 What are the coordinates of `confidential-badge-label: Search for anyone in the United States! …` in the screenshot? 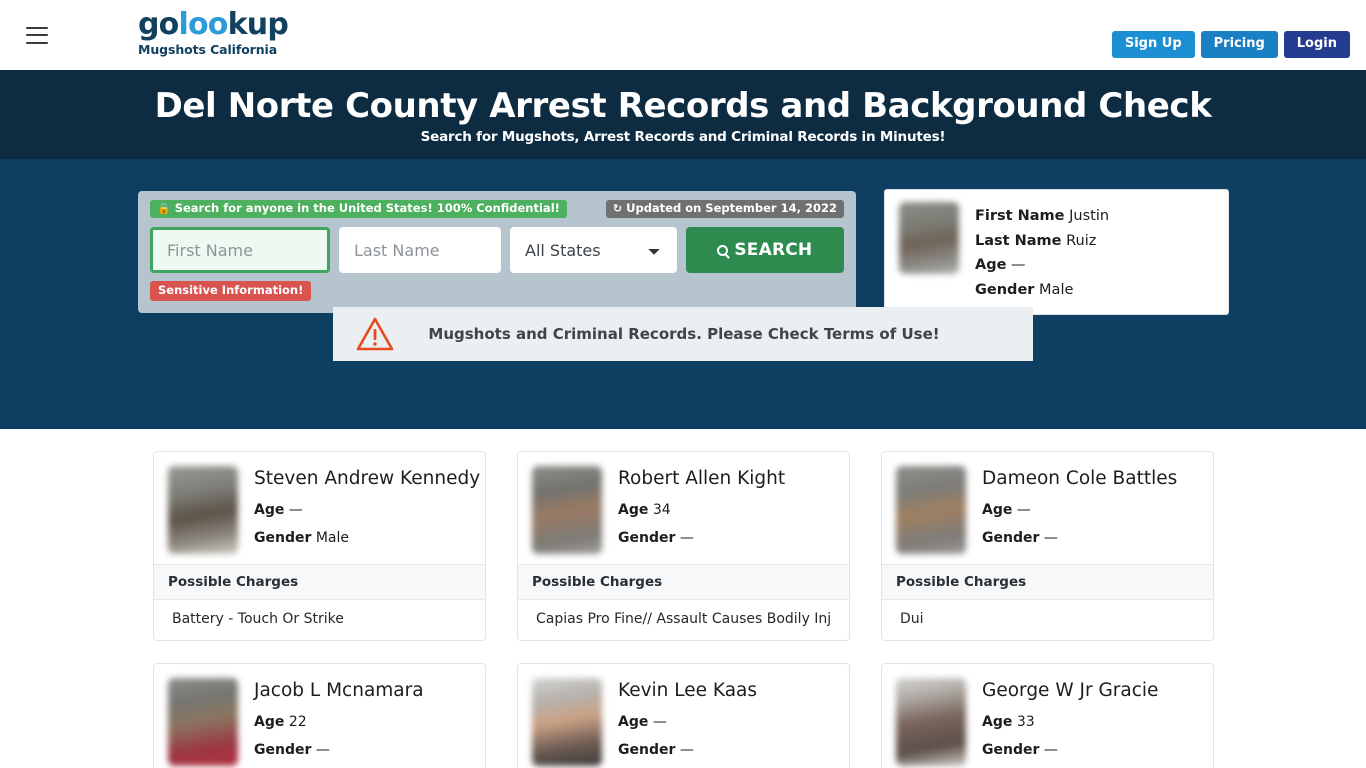 It's located at (367, 208).